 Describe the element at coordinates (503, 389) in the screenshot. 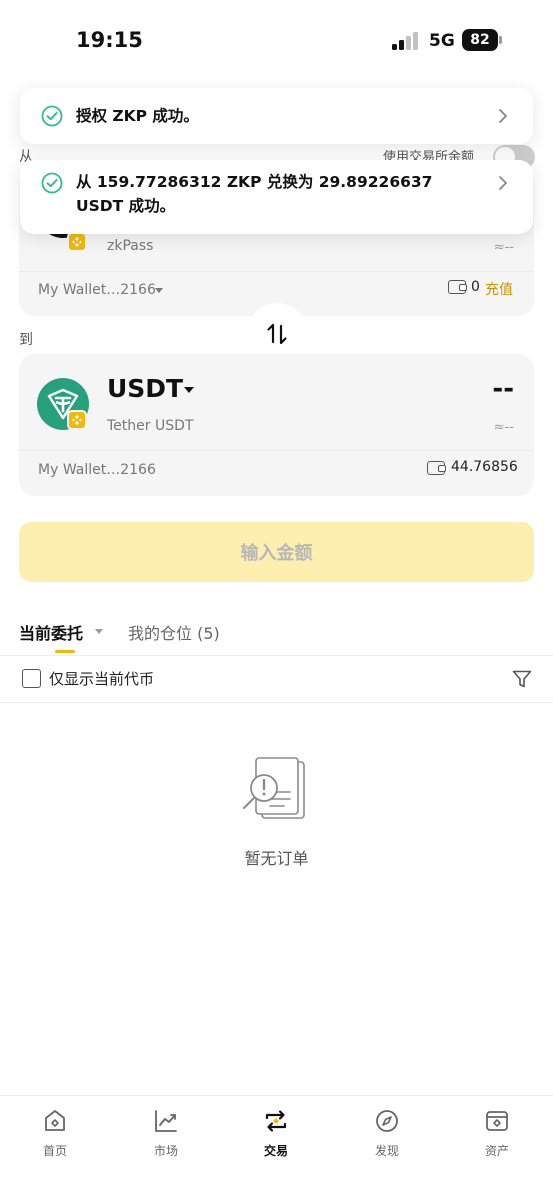

I see `to-amount: --` at that location.